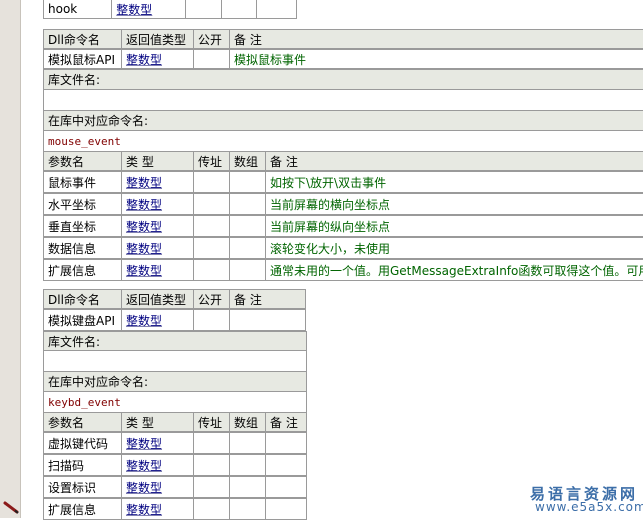 The width and height of the screenshot is (643, 520). I want to click on dll-name-cell: 模拟键盘API, so click(82, 320).